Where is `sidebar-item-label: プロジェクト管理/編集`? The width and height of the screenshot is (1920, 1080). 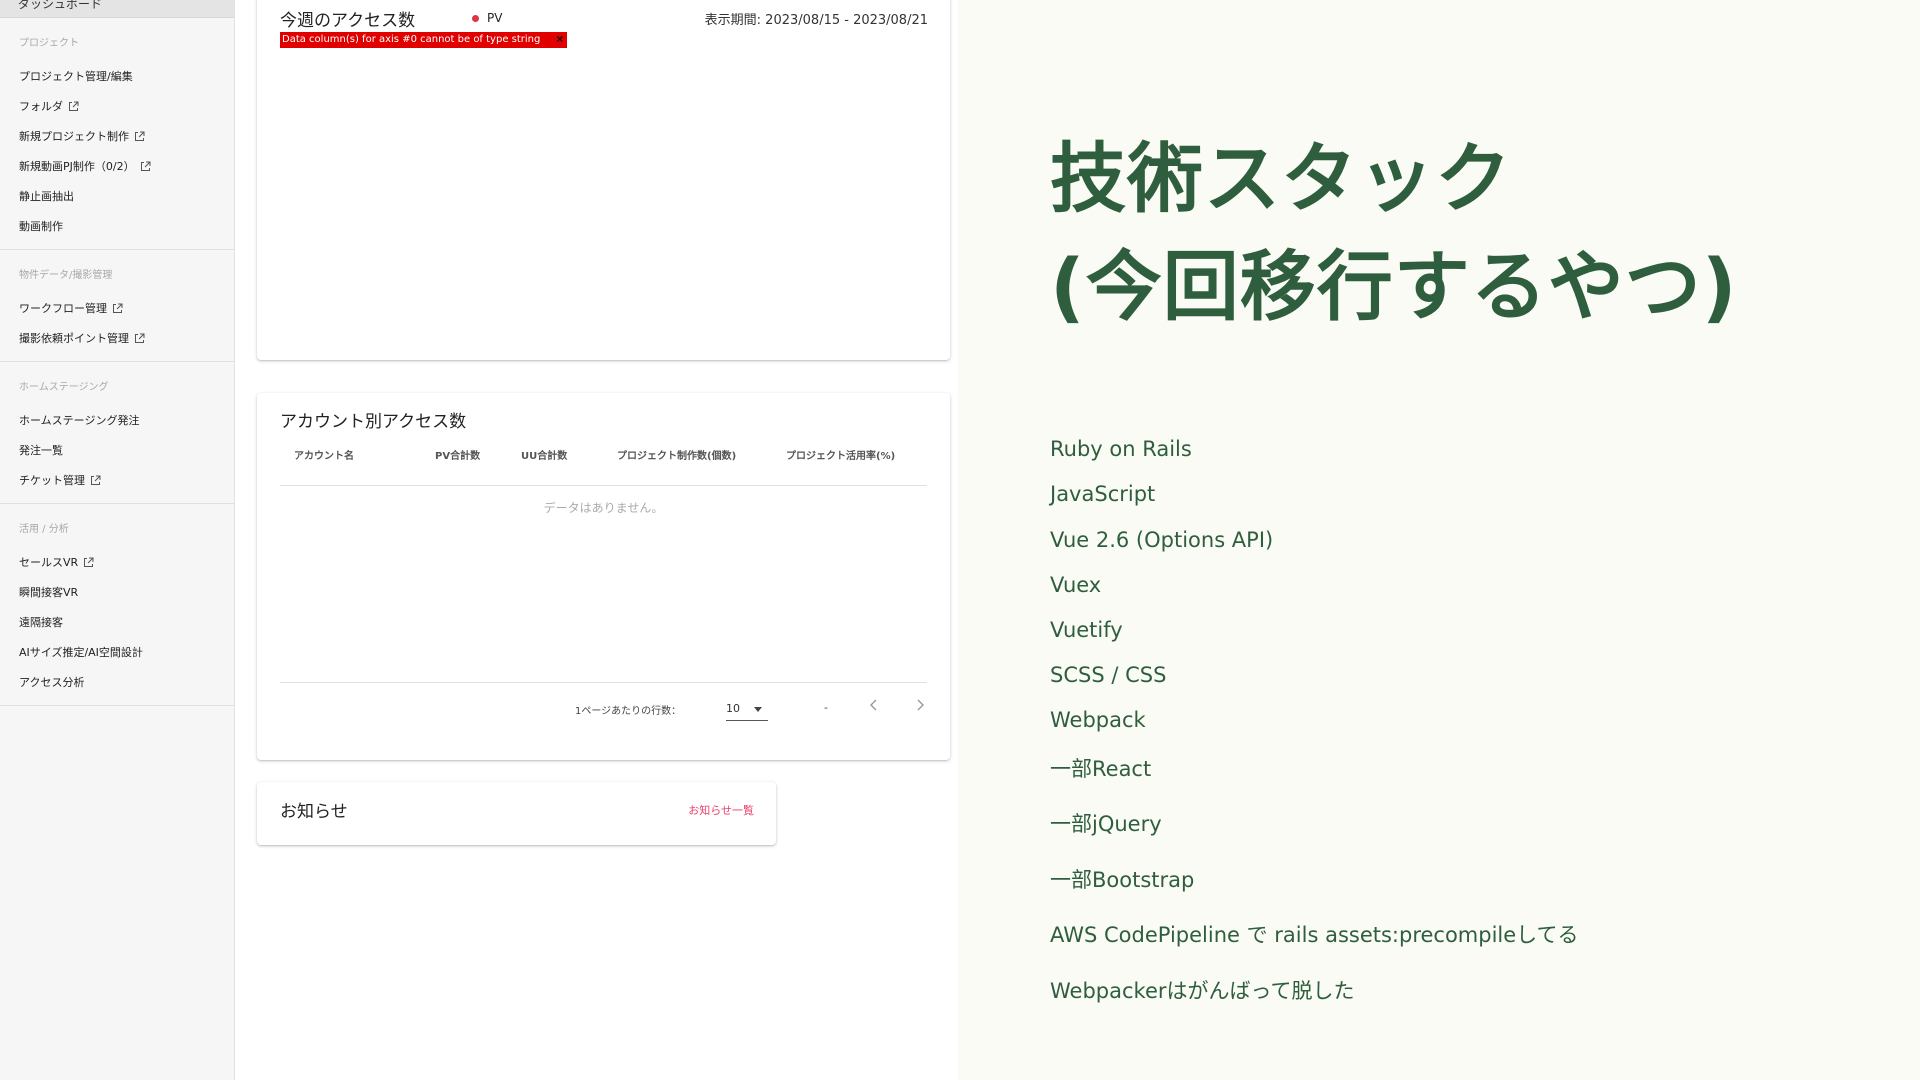
sidebar-item-label: プロジェクト管理/編集 is located at coordinates (76, 76).